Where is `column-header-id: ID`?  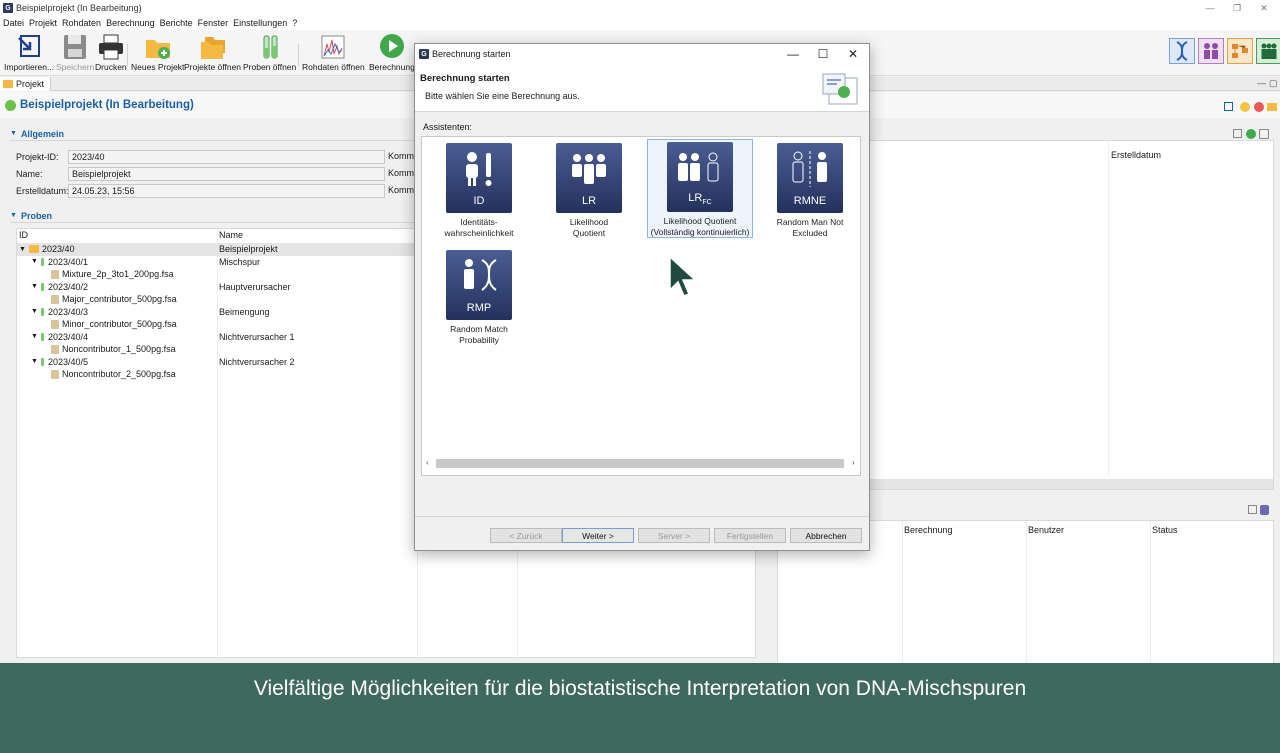 column-header-id: ID is located at coordinates (23, 235).